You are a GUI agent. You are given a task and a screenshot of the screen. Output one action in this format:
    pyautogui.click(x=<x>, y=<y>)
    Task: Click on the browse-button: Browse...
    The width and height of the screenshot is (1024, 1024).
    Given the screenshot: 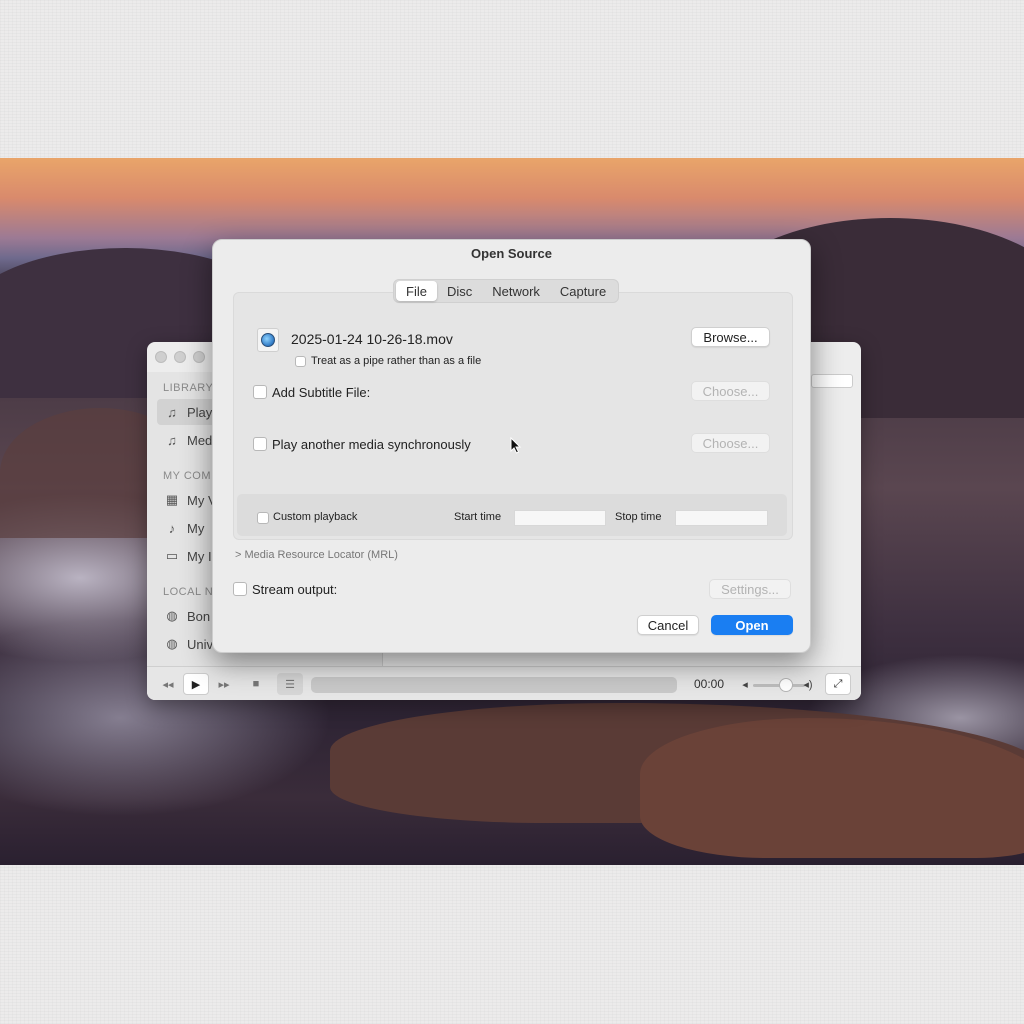 What is the action you would take?
    pyautogui.click(x=730, y=337)
    